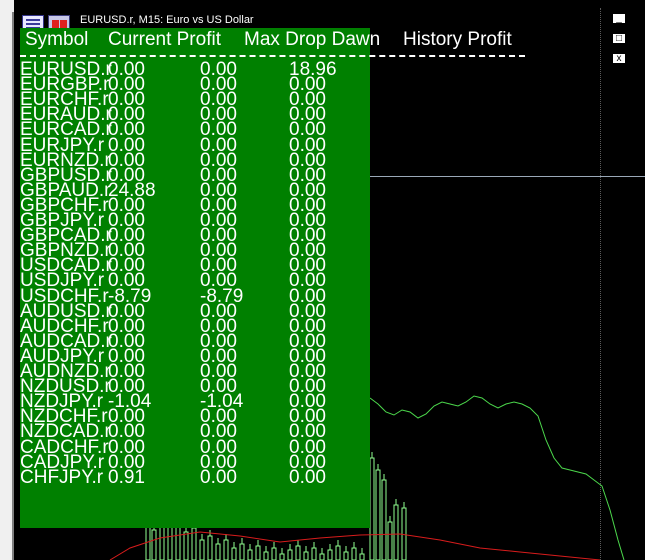  What do you see at coordinates (619, 18) in the screenshot?
I see `minimize-button: _` at bounding box center [619, 18].